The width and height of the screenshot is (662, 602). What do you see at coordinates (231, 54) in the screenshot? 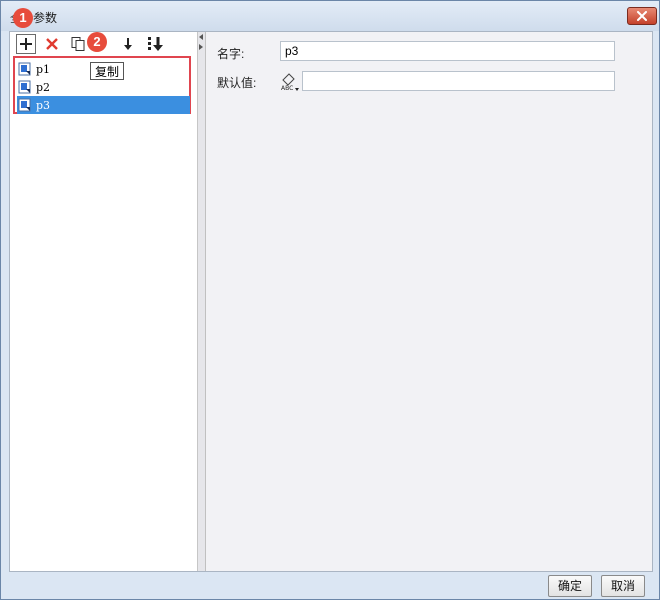
I see `name-label: 名字:` at bounding box center [231, 54].